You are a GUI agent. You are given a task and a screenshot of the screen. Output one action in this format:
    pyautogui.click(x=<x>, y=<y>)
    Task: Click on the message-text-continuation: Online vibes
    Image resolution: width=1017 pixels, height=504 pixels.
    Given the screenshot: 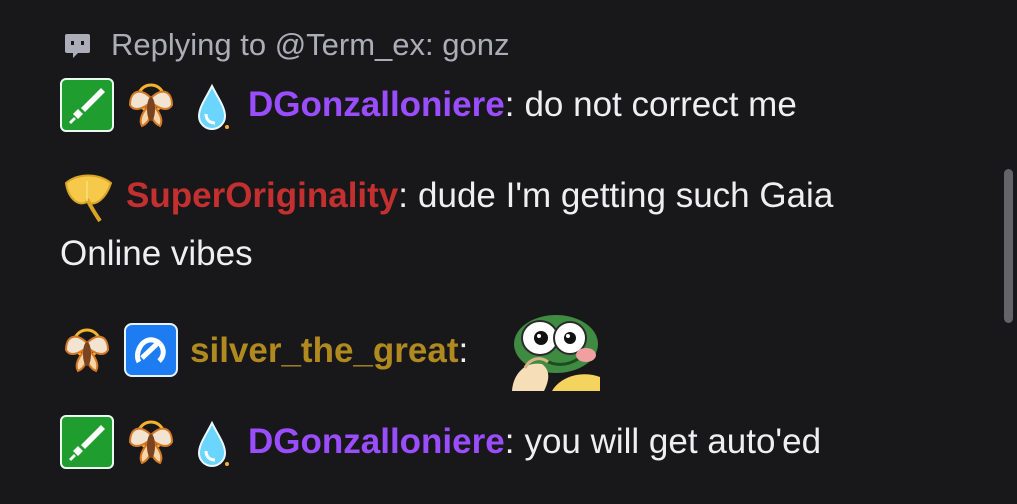 What is the action you would take?
    pyautogui.click(x=156, y=253)
    